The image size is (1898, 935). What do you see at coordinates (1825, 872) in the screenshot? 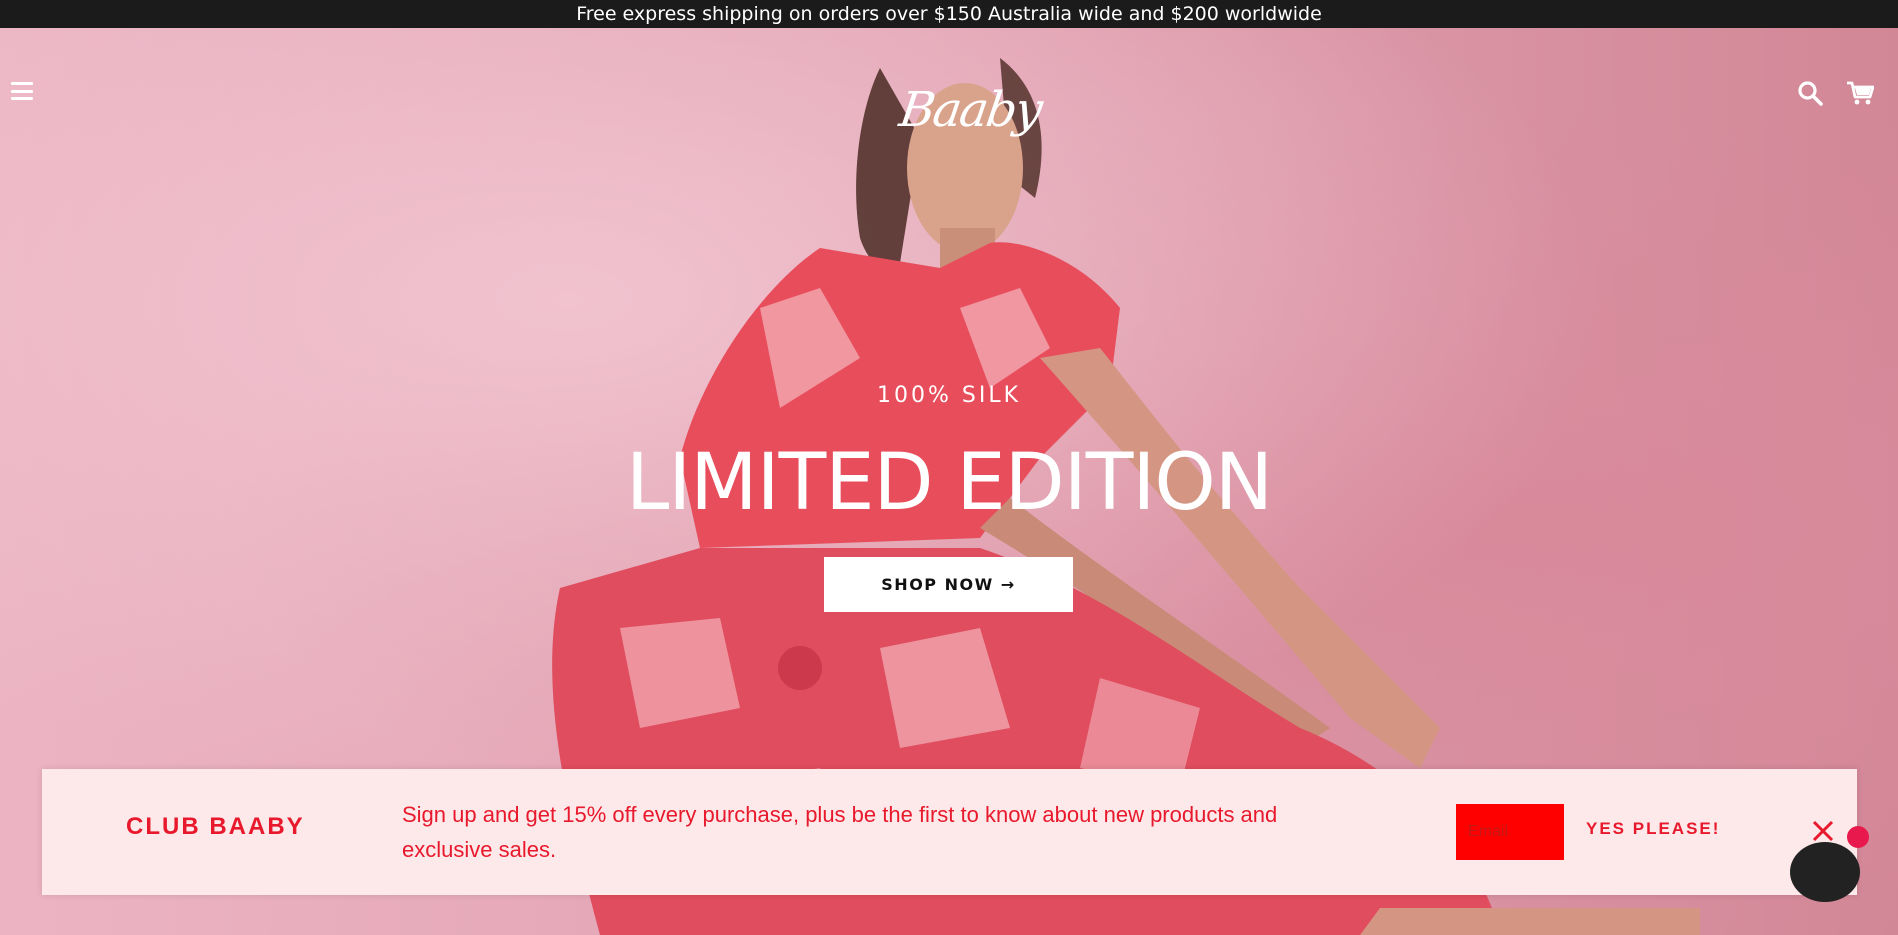
I see `chat-widget-button` at bounding box center [1825, 872].